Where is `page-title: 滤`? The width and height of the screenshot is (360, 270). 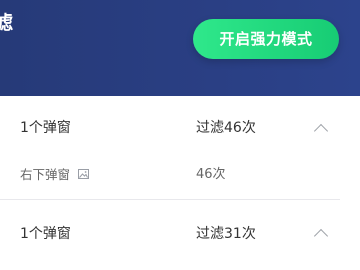 page-title: 滤 is located at coordinates (7, 23).